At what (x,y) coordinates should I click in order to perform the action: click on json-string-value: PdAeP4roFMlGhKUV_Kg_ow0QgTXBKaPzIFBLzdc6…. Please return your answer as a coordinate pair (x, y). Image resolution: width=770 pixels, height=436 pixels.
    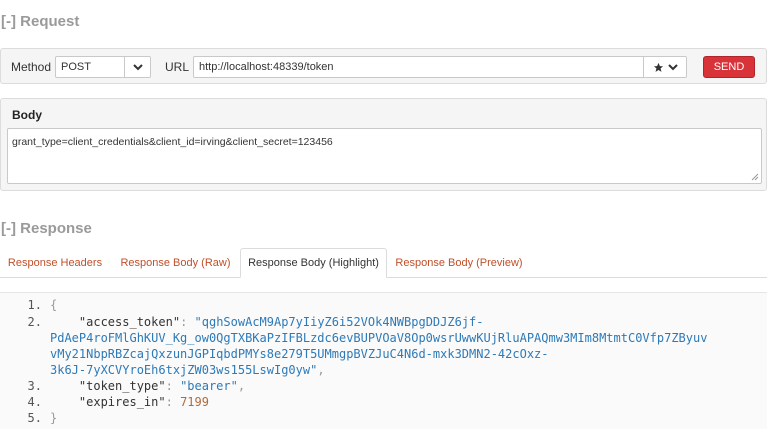
    Looking at the image, I should click on (379, 338).